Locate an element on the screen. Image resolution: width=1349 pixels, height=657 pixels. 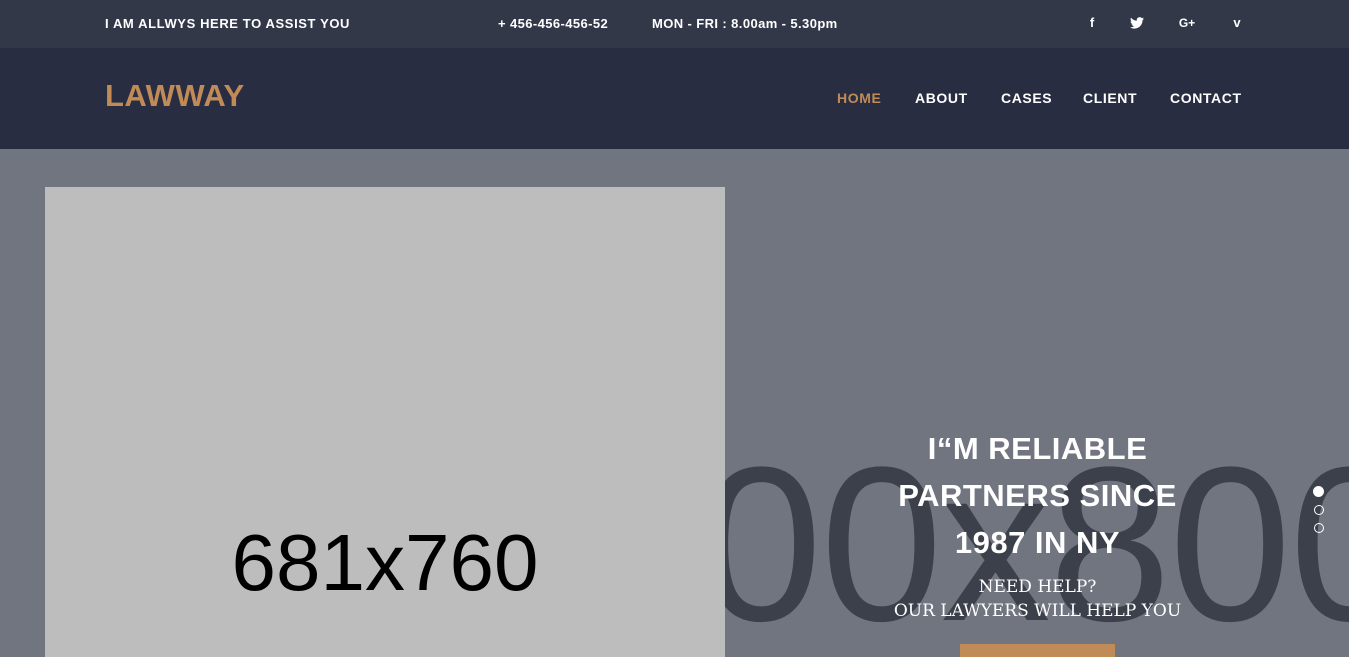
office-hours: MON - FRI : 8.00am - 5.30pm is located at coordinates (745, 23).